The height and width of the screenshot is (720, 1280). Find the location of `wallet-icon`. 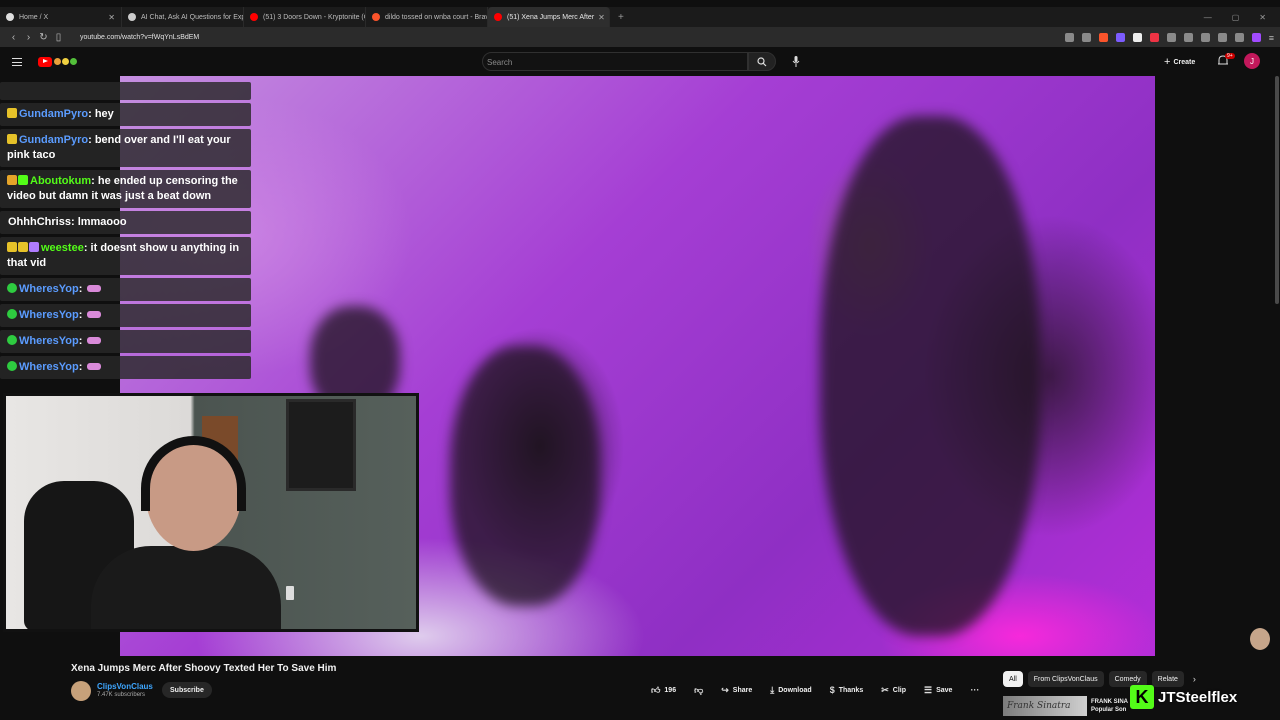

wallet-icon is located at coordinates (1256, 37).